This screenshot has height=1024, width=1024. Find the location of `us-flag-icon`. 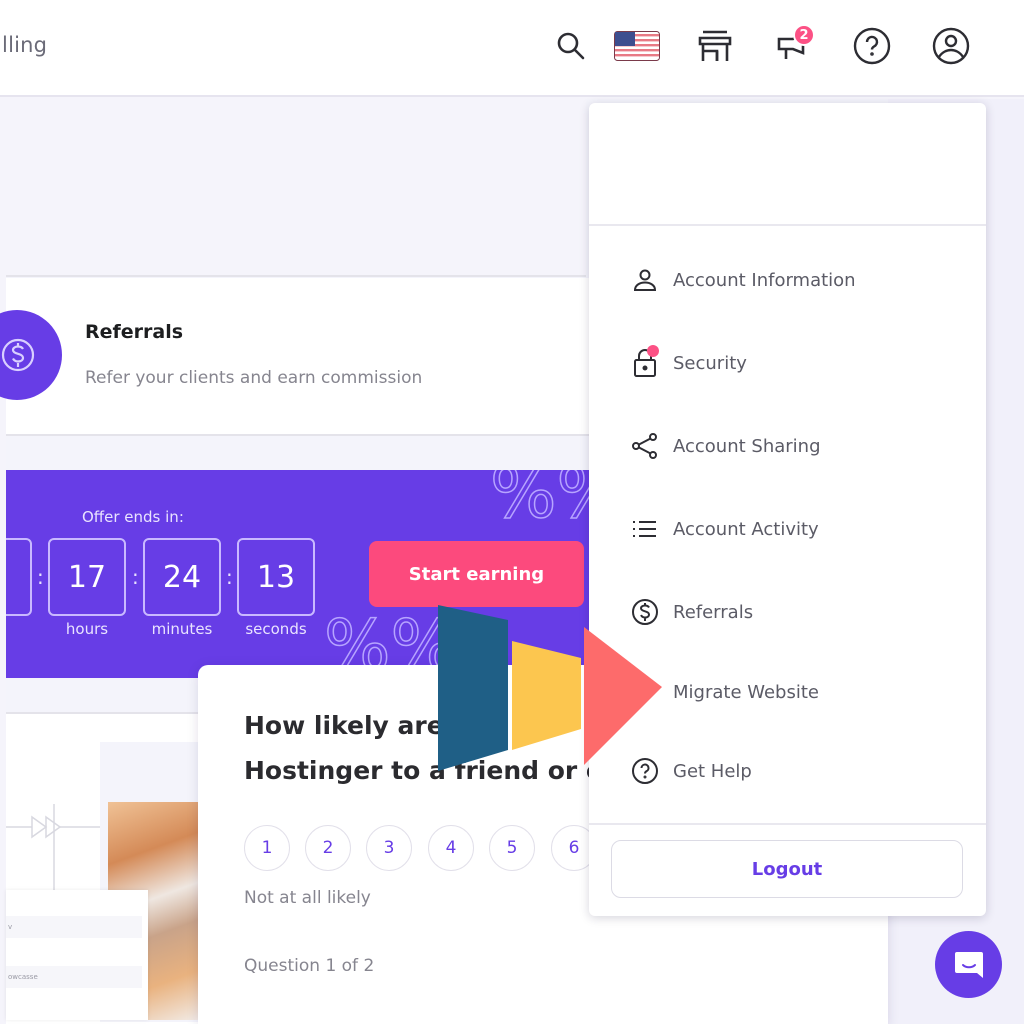

us-flag-icon is located at coordinates (637, 46).